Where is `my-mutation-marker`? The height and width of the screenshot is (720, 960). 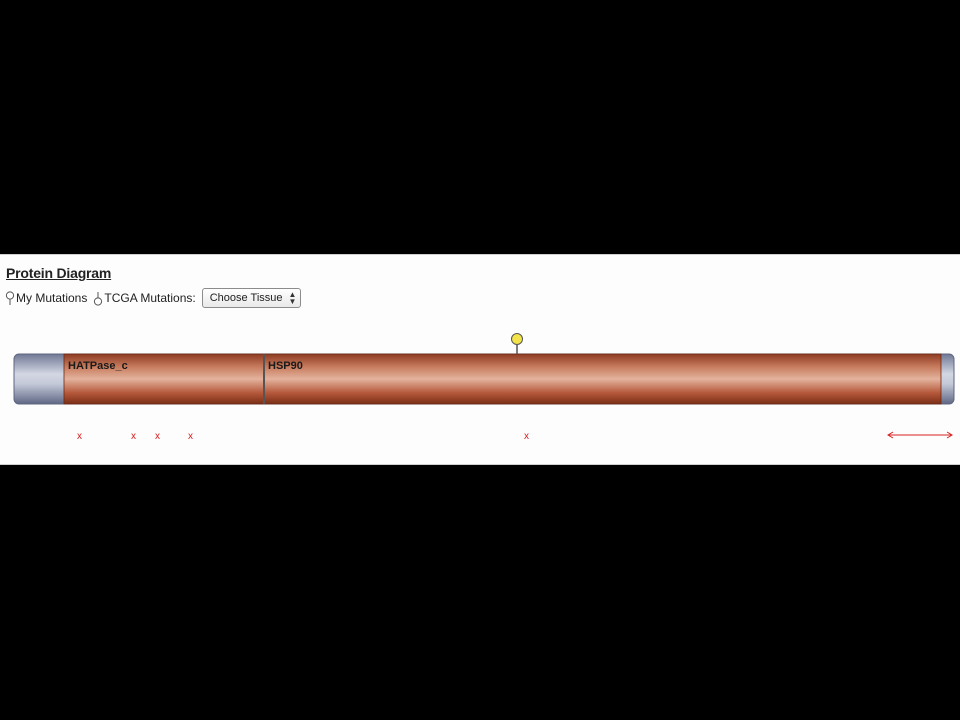
my-mutation-marker is located at coordinates (517, 339).